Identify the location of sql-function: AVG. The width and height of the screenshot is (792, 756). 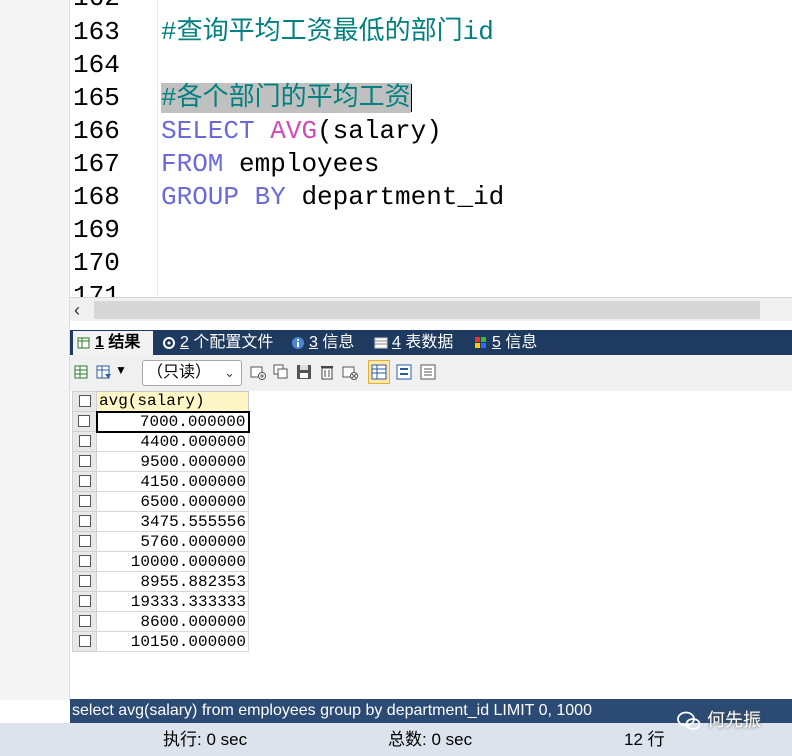
(294, 131).